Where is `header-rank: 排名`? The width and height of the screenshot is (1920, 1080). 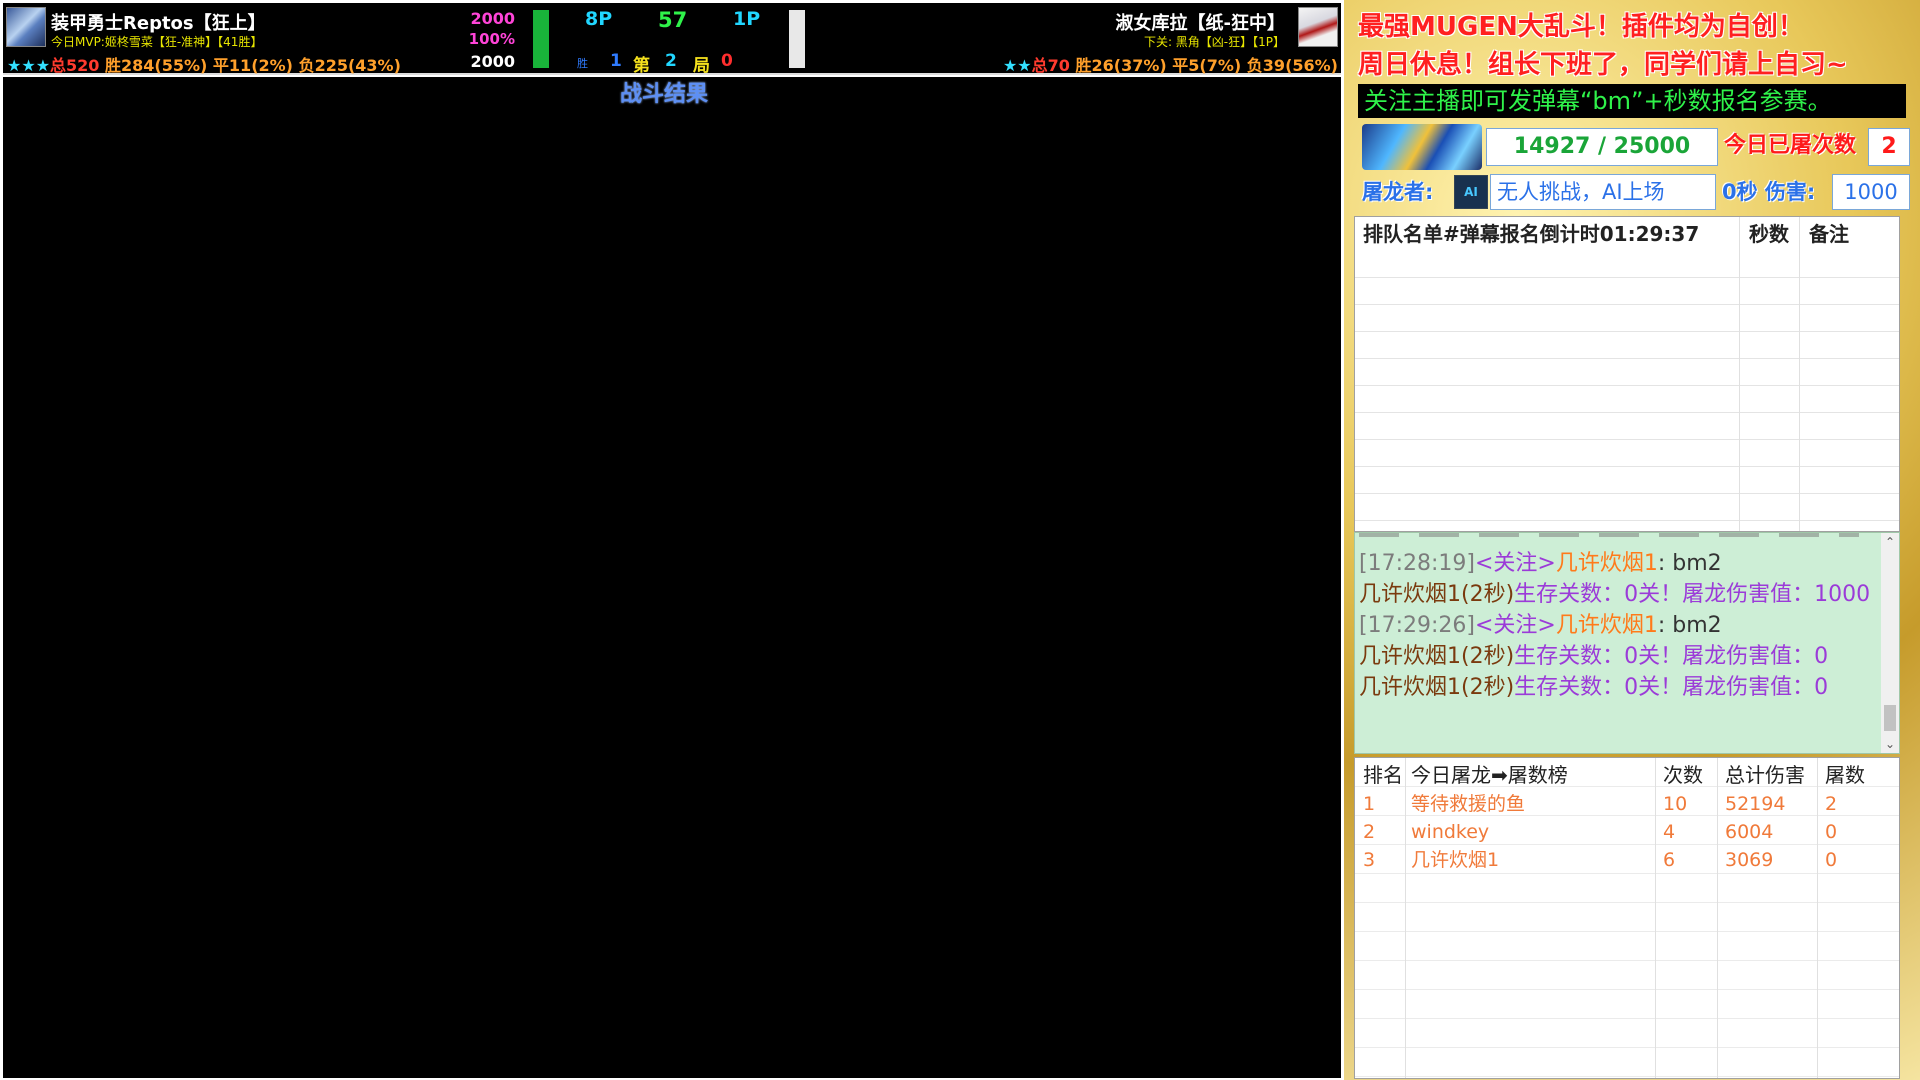 header-rank: 排名 is located at coordinates (1383, 775).